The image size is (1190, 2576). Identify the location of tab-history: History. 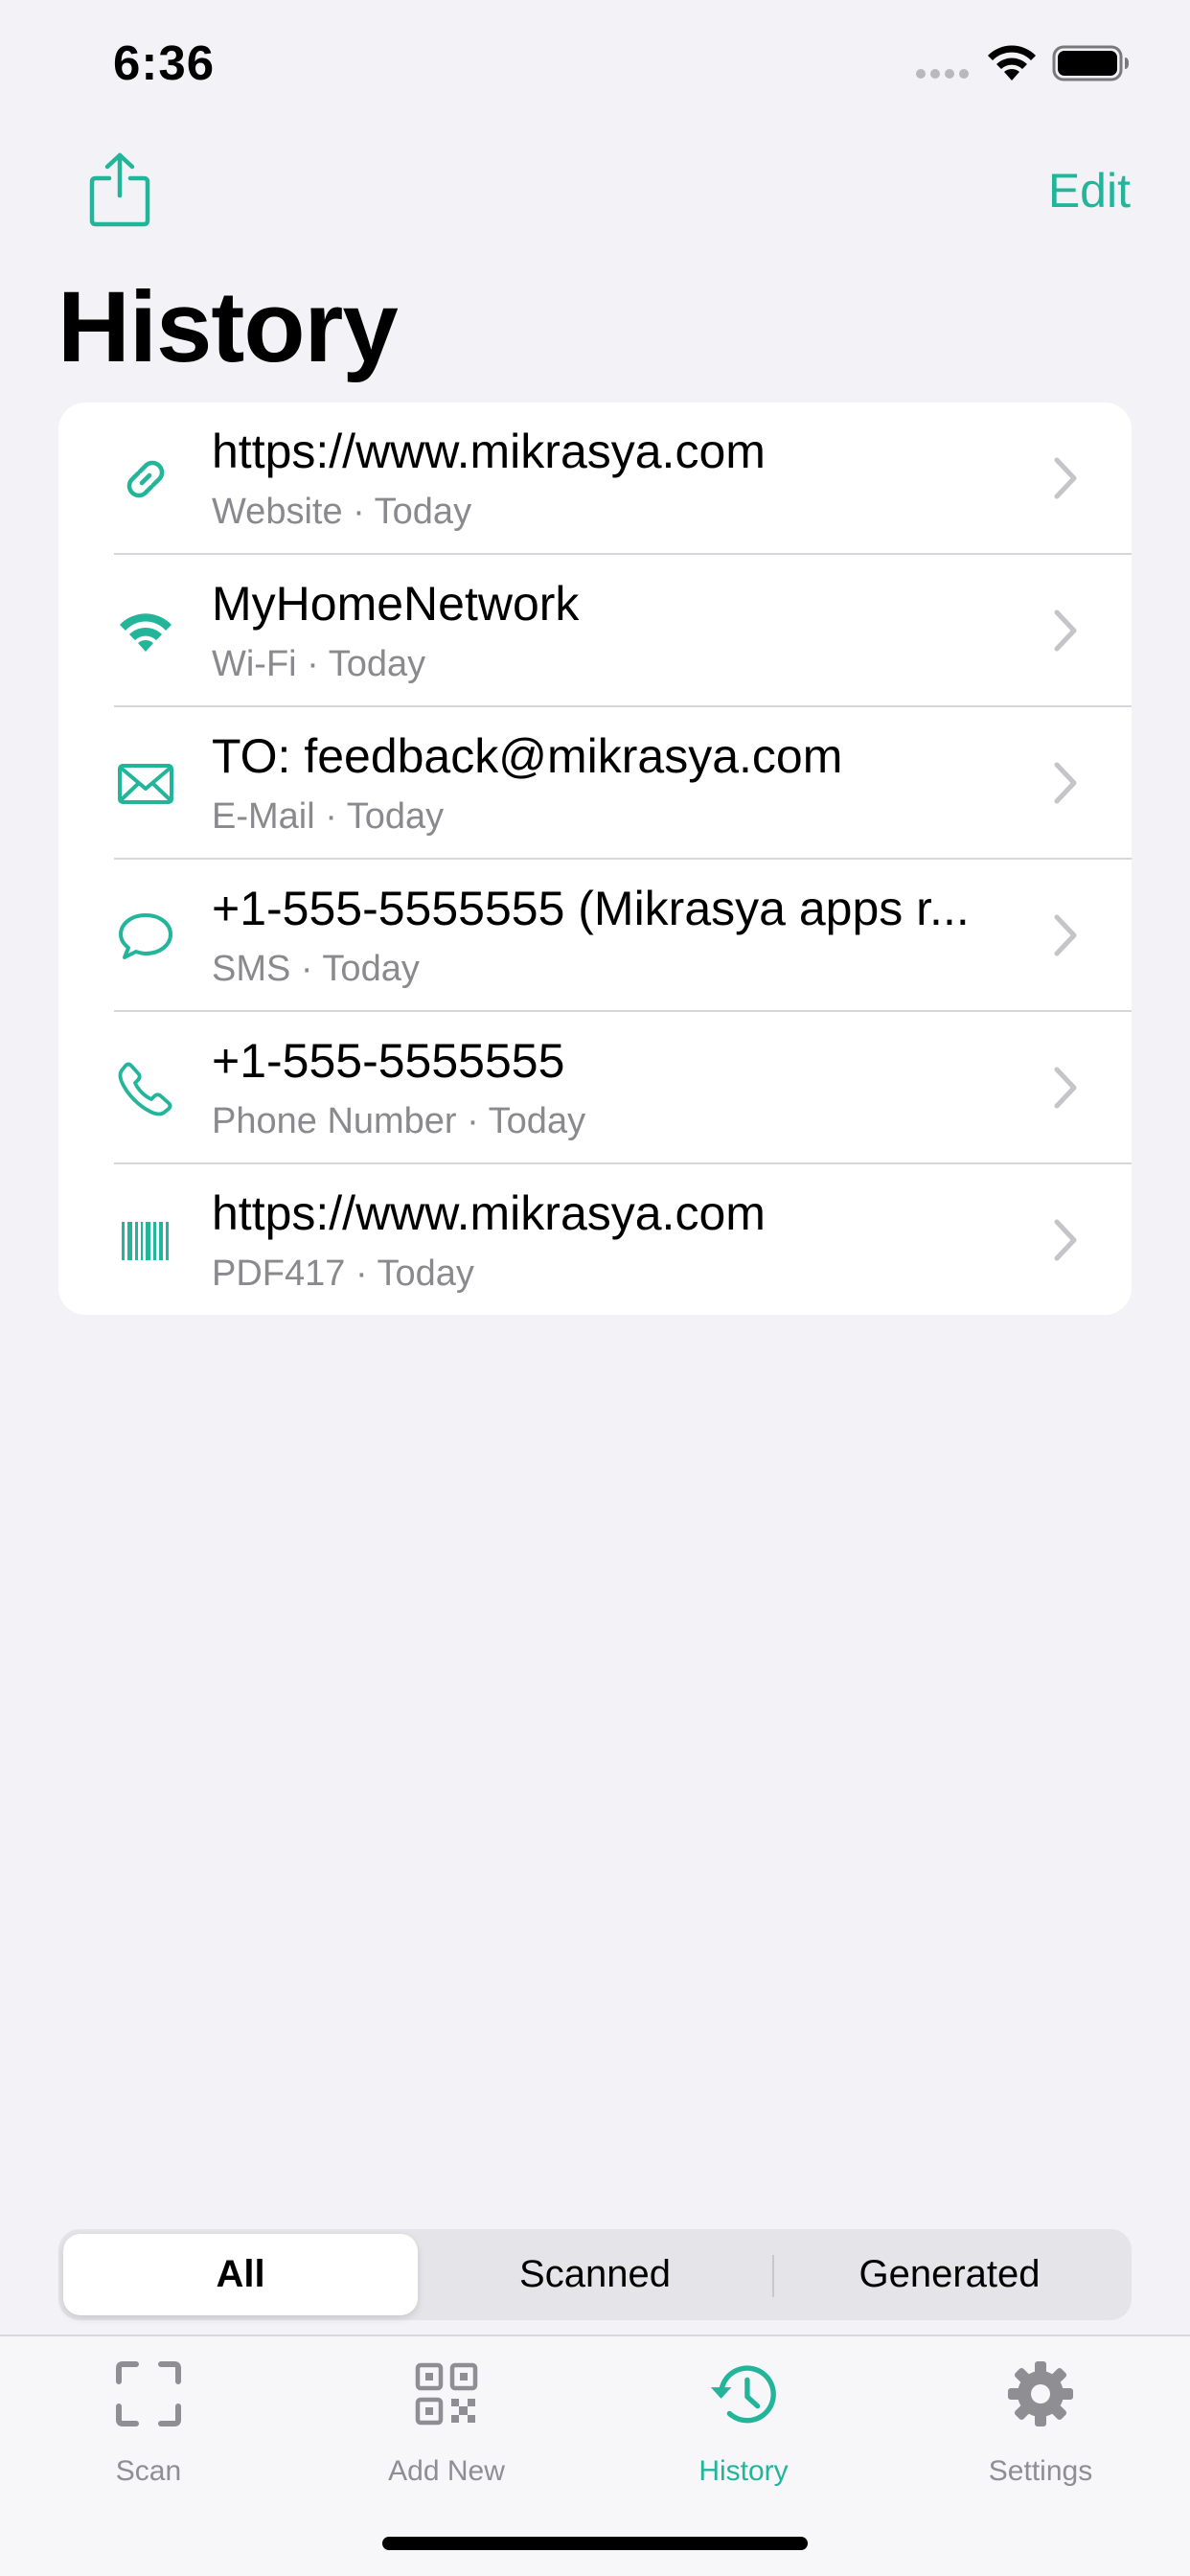
(744, 2432).